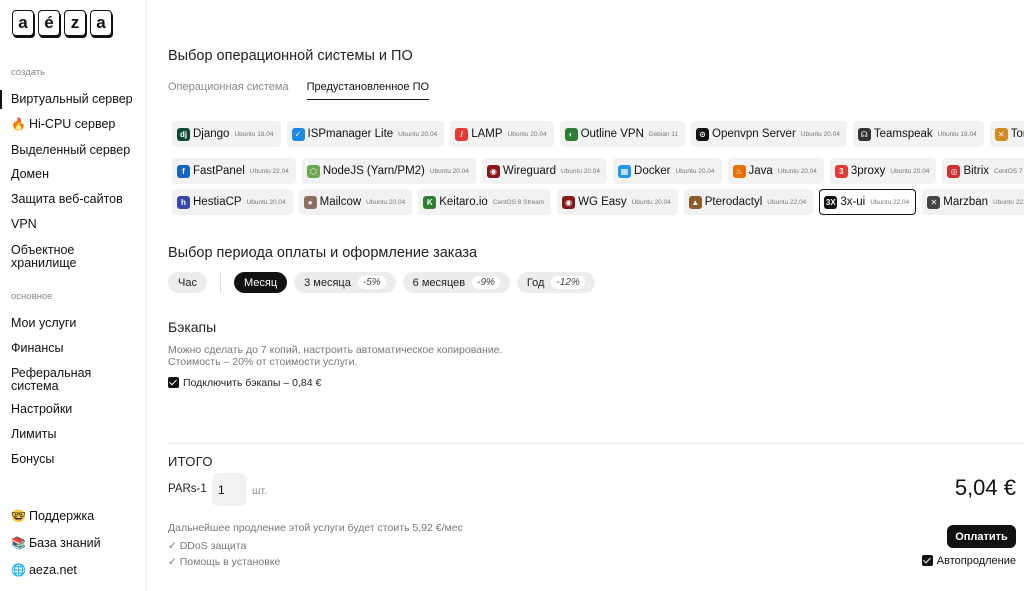  I want to click on software-name: Mailcow, so click(340, 202).